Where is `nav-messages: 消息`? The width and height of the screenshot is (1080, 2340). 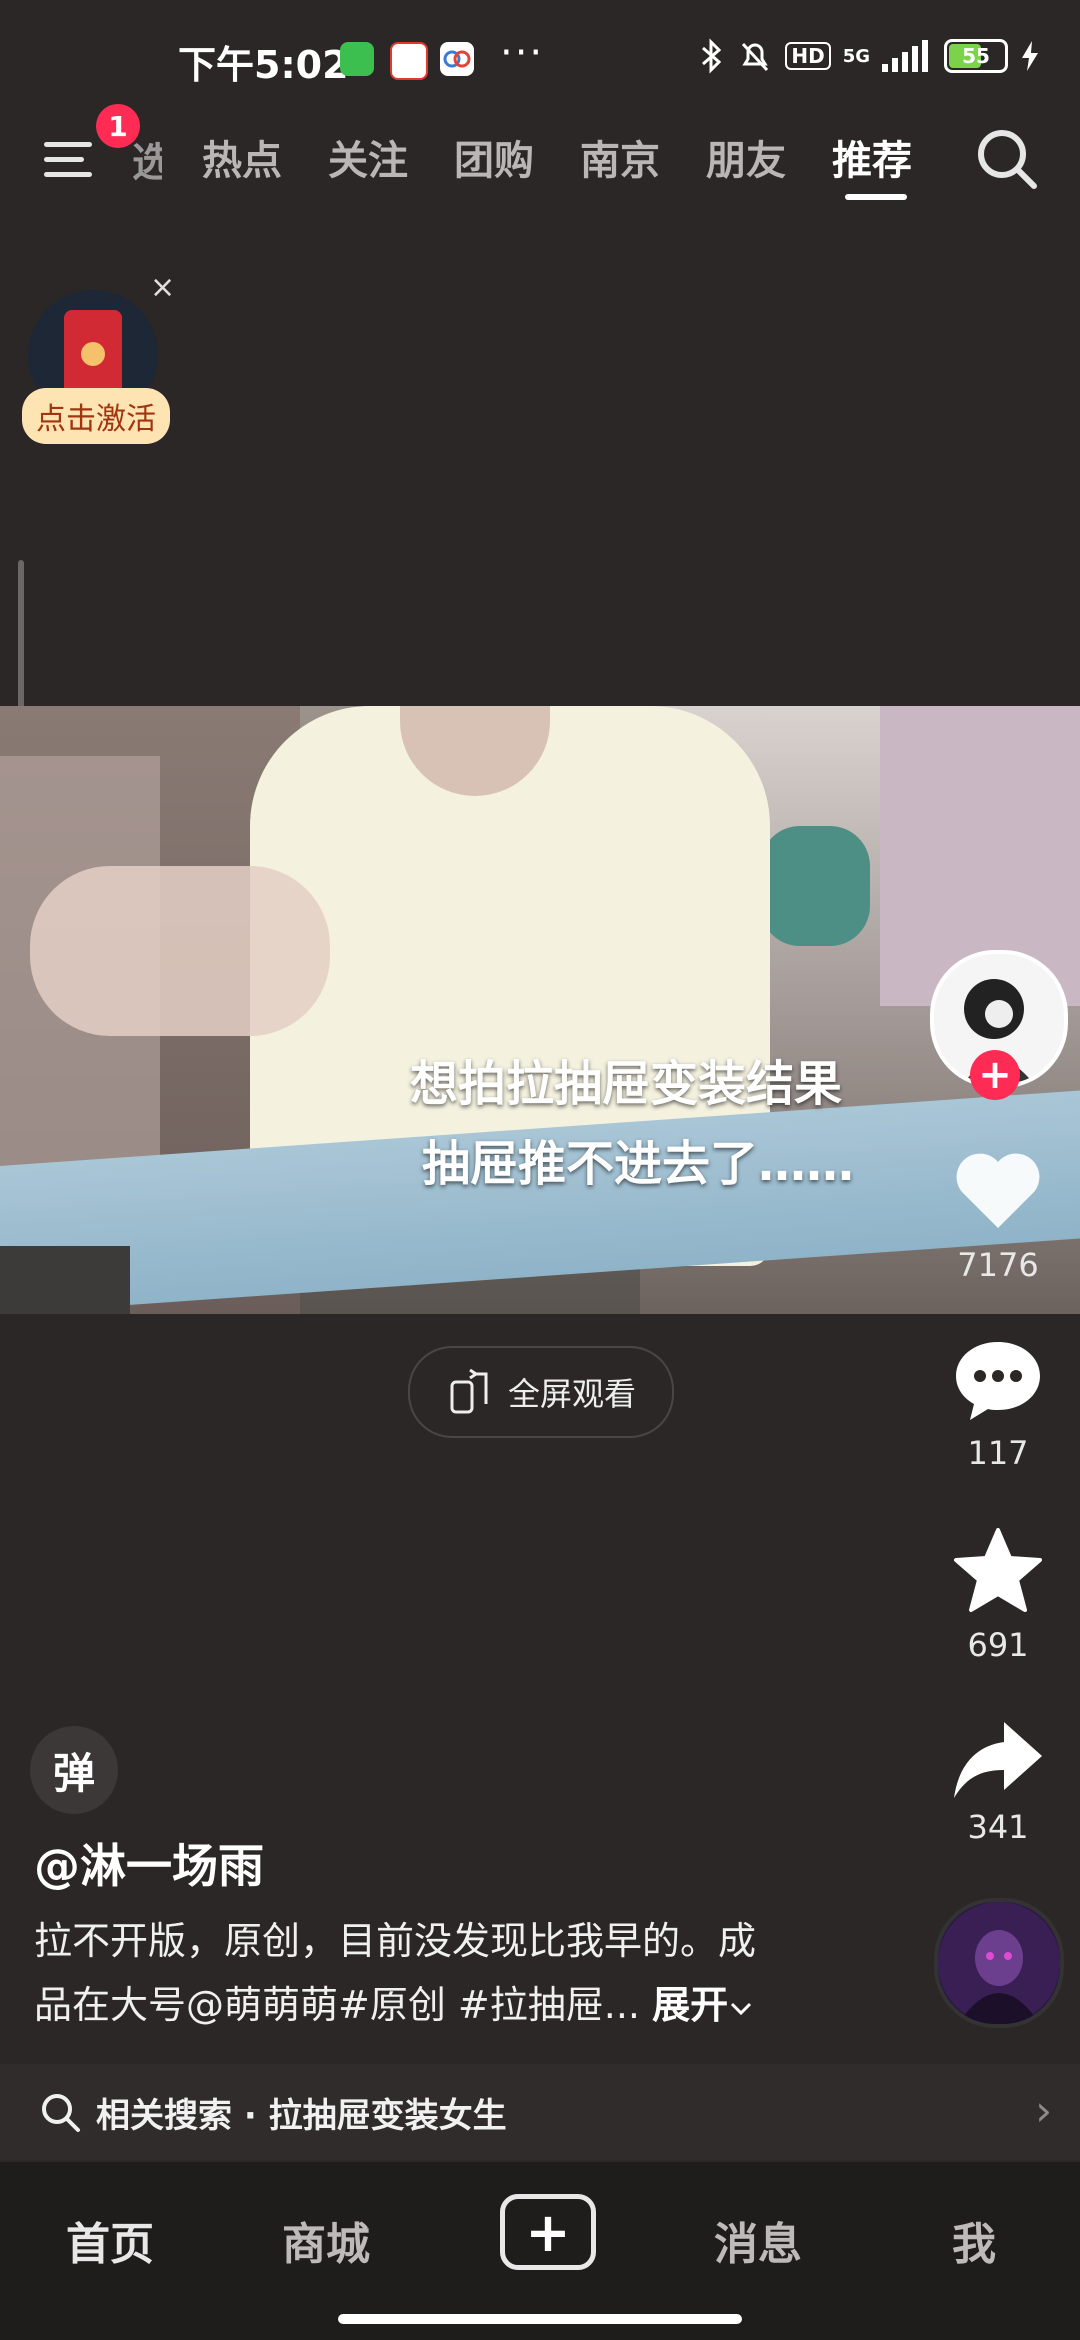
nav-messages: 消息 is located at coordinates (758, 2240).